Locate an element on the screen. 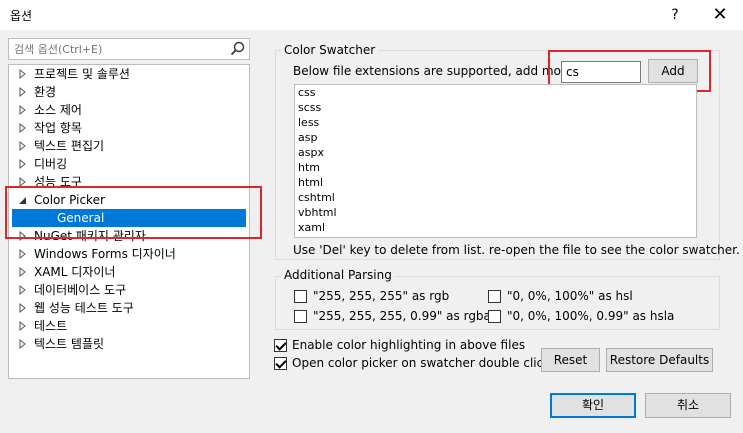 Image resolution: width=743 pixels, height=433 pixels. tree-item-label: 소스 제어 is located at coordinates (58, 110).